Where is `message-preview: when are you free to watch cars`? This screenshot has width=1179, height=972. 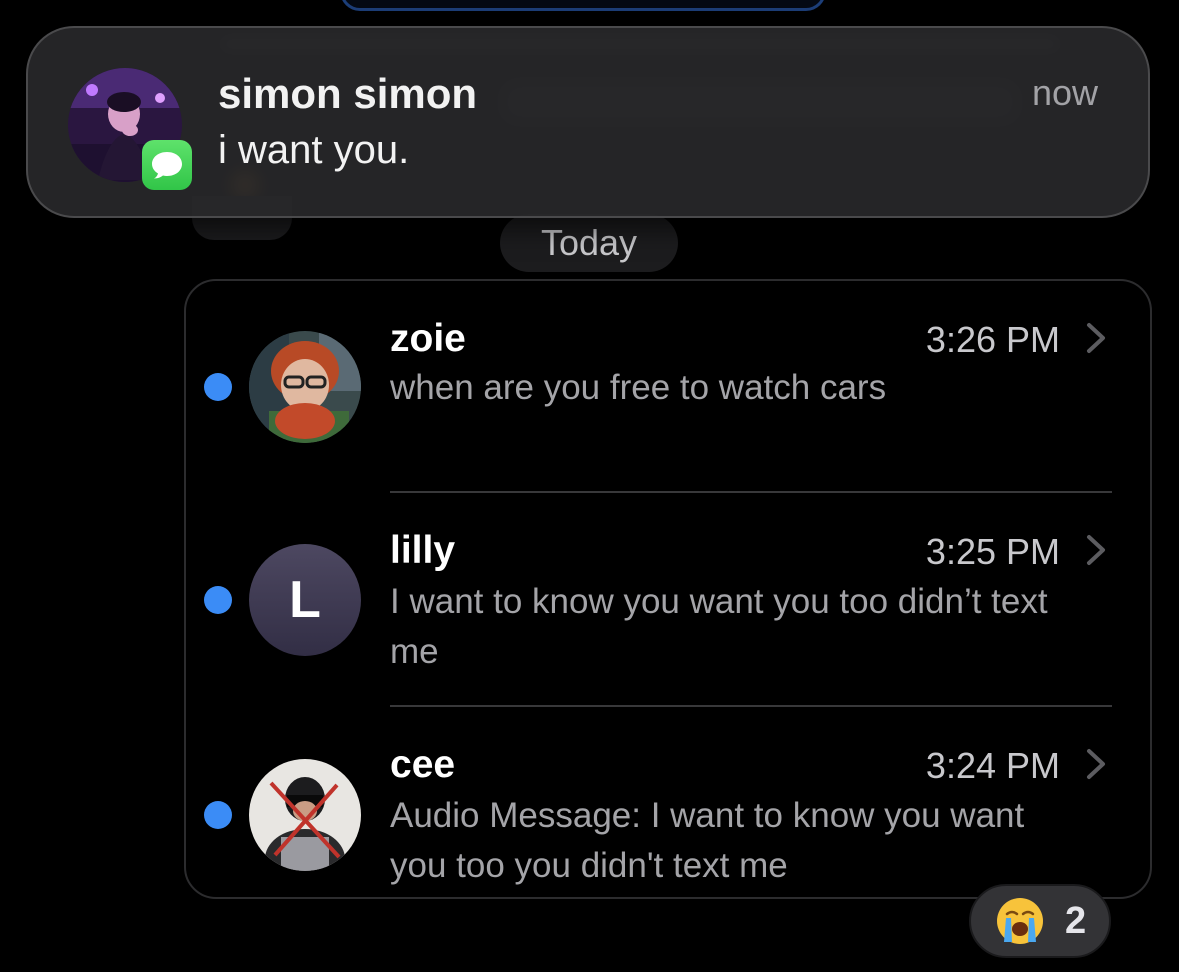
message-preview: when are you free to watch cars is located at coordinates (638, 387).